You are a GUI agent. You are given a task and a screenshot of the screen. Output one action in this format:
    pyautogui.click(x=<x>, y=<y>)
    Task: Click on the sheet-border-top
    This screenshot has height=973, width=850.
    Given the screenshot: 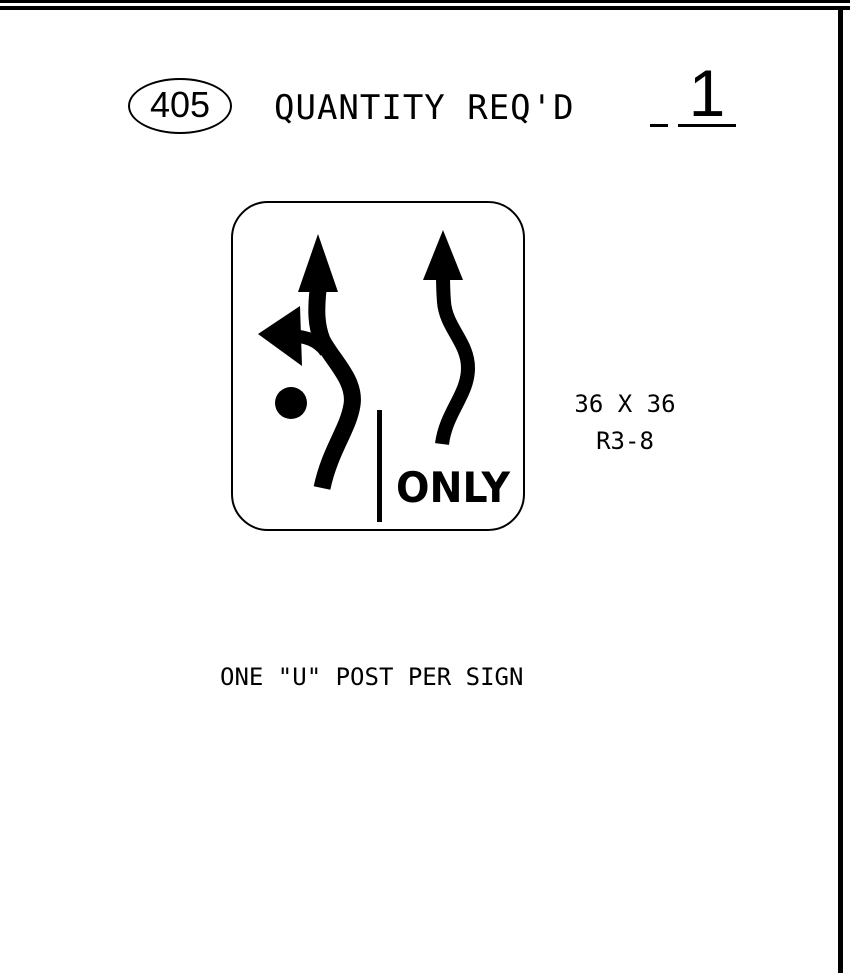 What is the action you would take?
    pyautogui.click(x=425, y=1)
    